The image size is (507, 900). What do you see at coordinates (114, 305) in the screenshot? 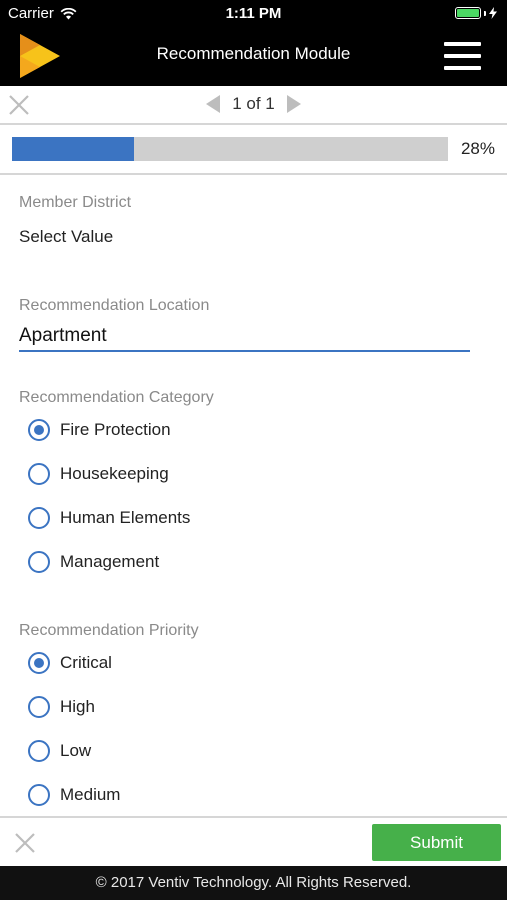
I see `location-label: Recommendation Location` at bounding box center [114, 305].